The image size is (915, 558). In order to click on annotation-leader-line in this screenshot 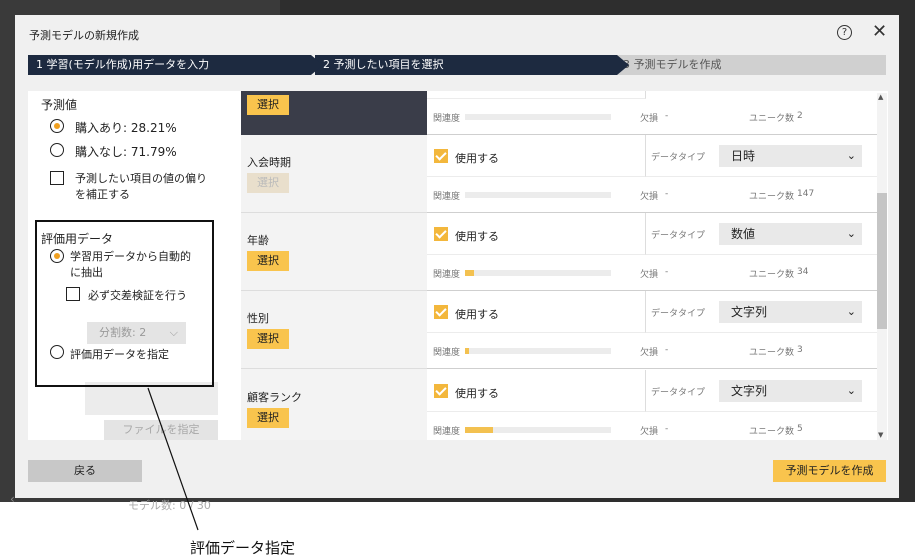, I will do `click(173, 459)`.